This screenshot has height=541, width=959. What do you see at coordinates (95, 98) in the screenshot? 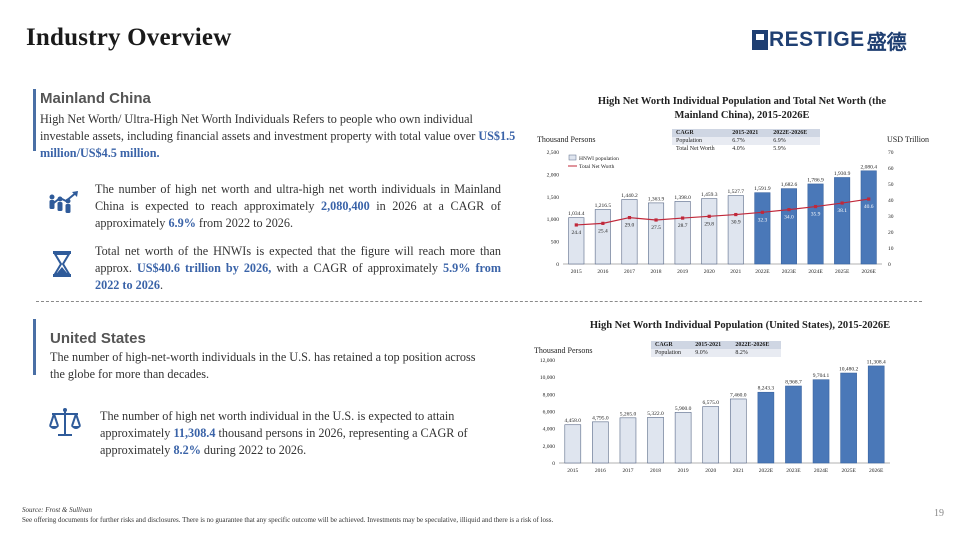
I see `china-section-title: Mainland China` at bounding box center [95, 98].